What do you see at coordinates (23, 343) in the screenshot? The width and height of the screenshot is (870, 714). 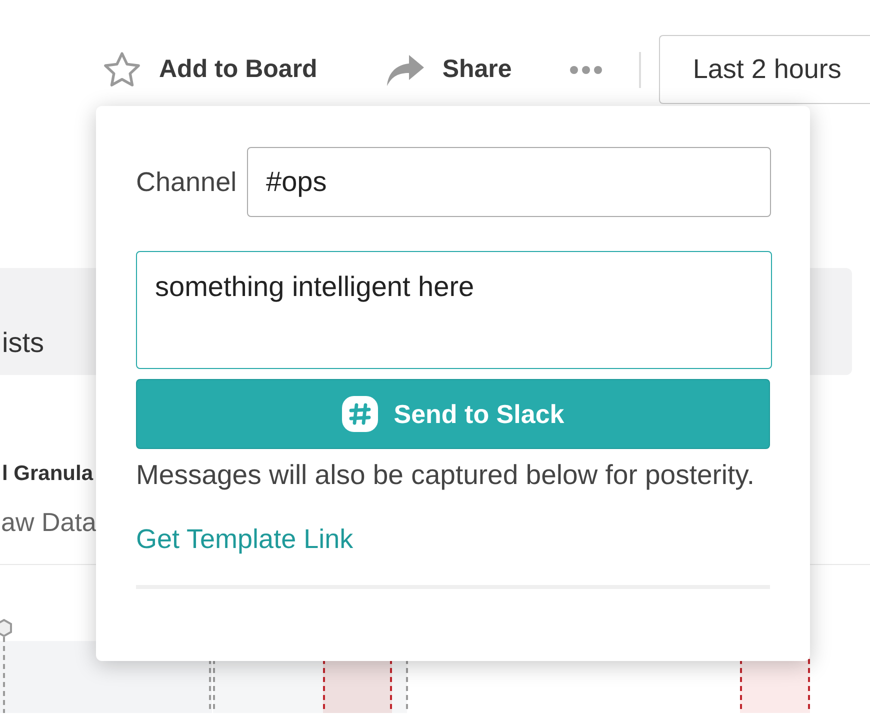 I see `filter-text: ists` at bounding box center [23, 343].